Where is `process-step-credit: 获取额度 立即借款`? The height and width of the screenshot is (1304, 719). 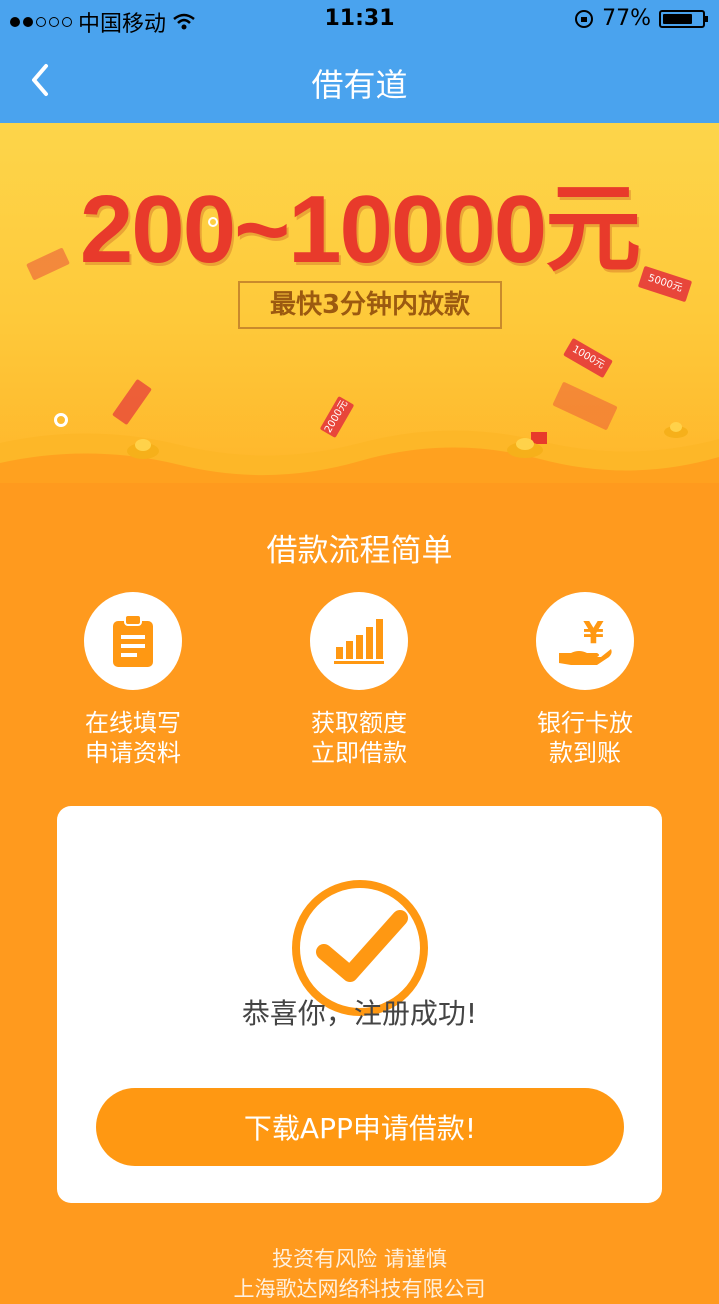
process-step-credit: 获取额度 立即借款 is located at coordinates (359, 680).